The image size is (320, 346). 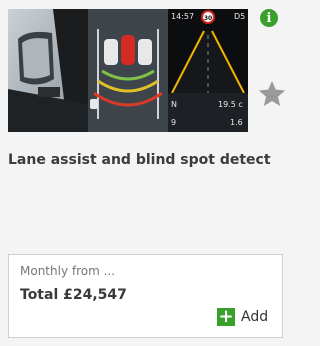 I want to click on hud-temp: 19.5 c, so click(x=230, y=104).